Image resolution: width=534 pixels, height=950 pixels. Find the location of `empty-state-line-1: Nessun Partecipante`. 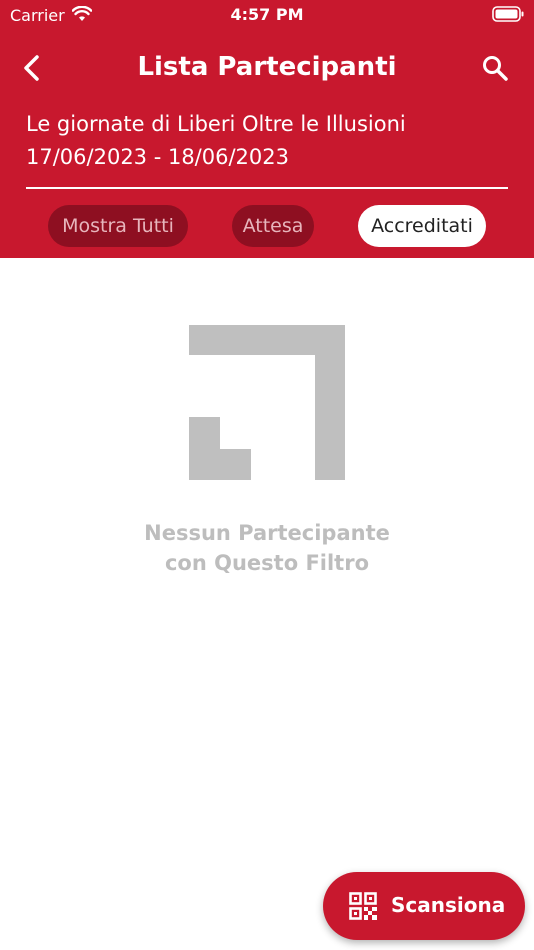

empty-state-line-1: Nessun Partecipante is located at coordinates (267, 533).